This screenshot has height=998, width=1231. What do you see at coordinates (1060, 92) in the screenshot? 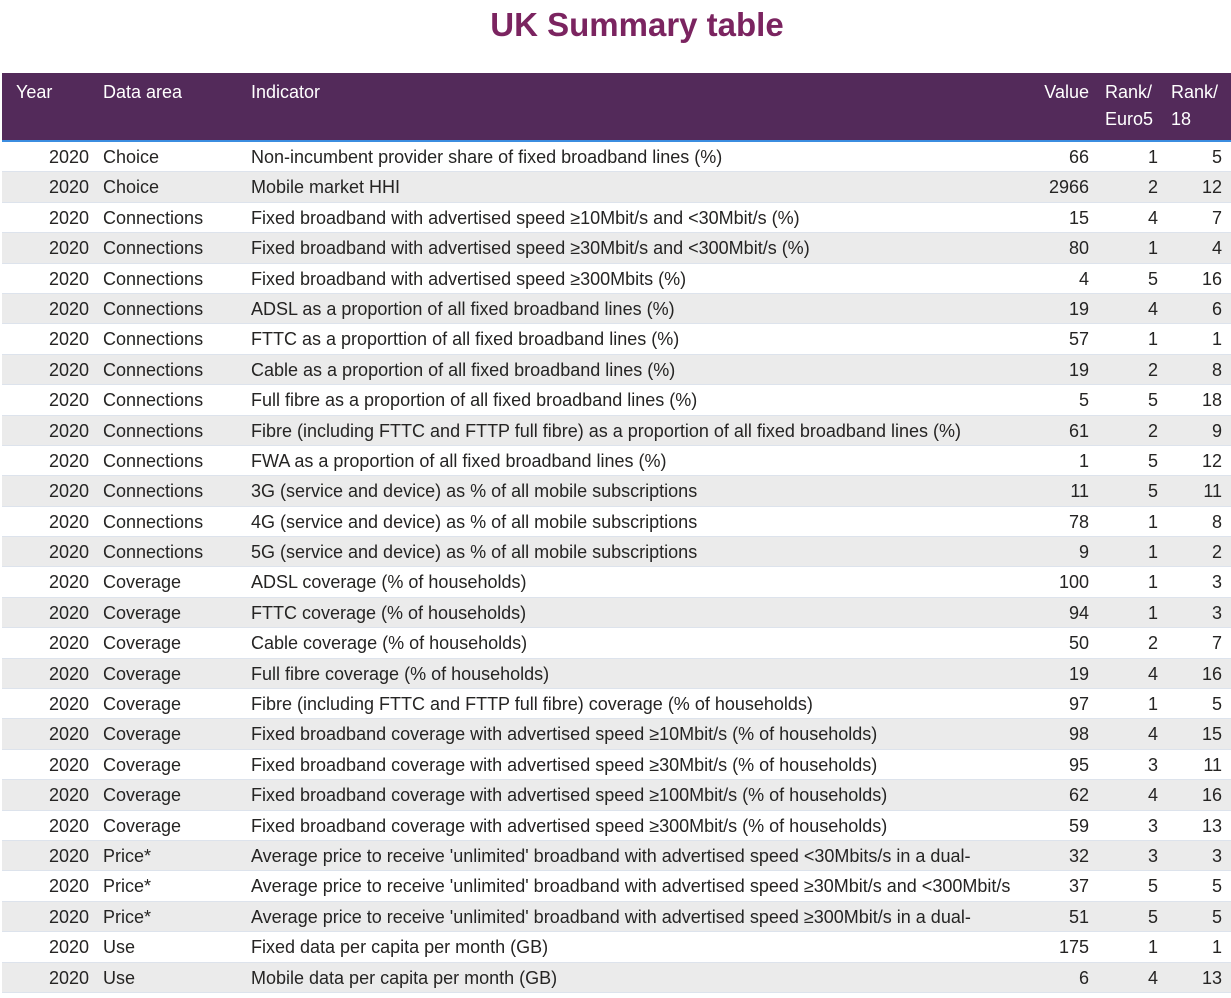
I see `column-header-value: Value` at bounding box center [1060, 92].